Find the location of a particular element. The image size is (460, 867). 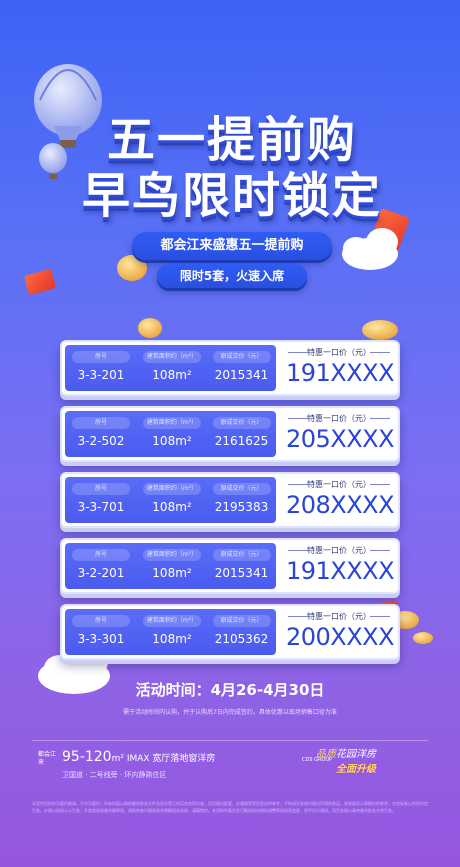

room-value: 3-2-502 is located at coordinates (101, 441).